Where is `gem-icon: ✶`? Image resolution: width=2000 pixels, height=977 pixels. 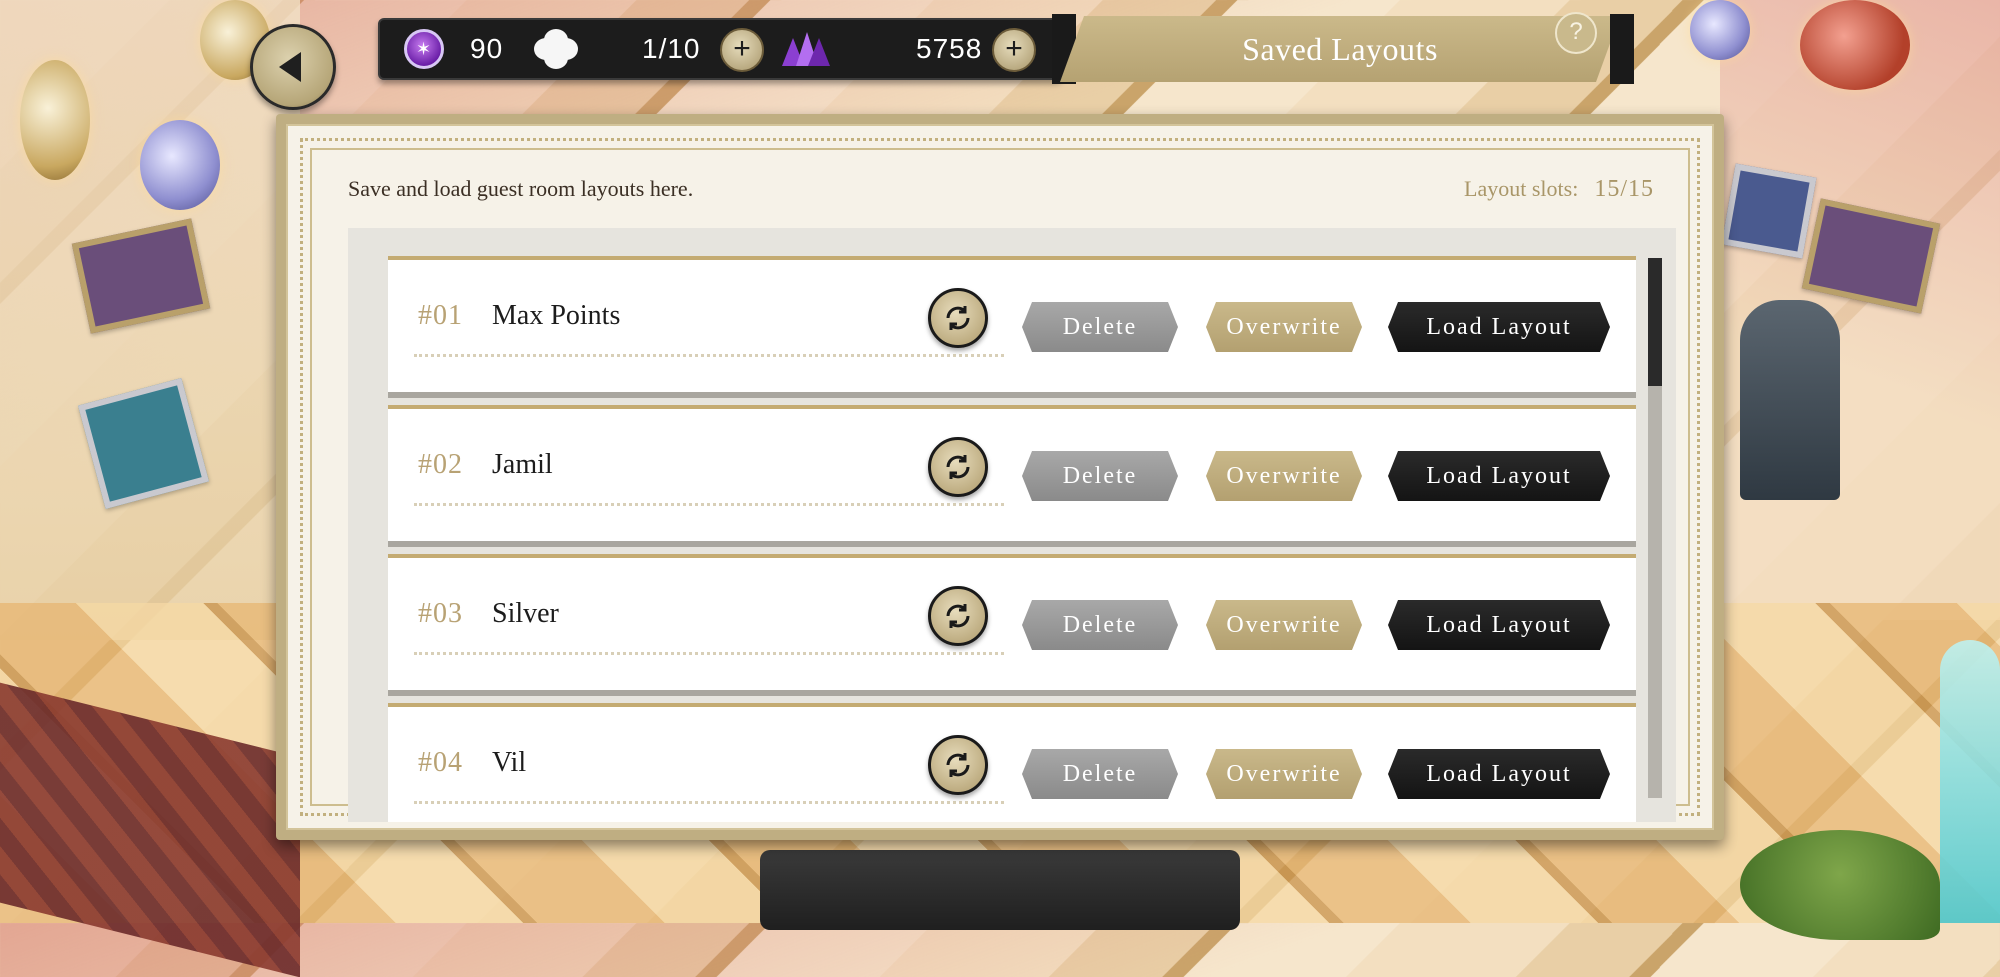 gem-icon: ✶ is located at coordinates (424, 49).